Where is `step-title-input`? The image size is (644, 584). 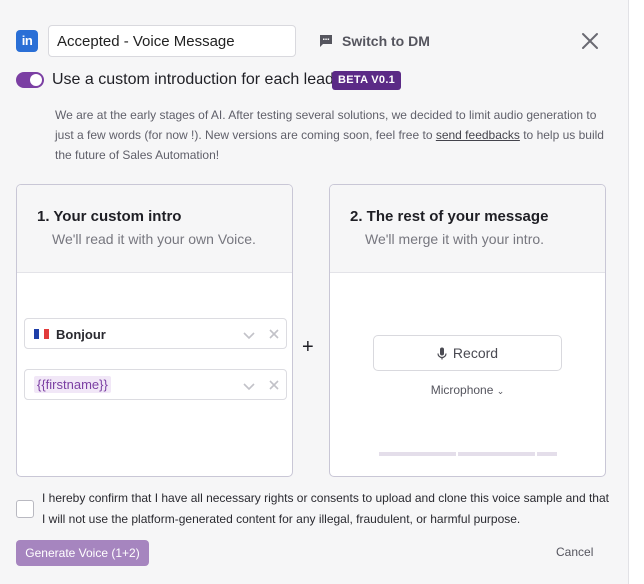
step-title-input is located at coordinates (172, 41).